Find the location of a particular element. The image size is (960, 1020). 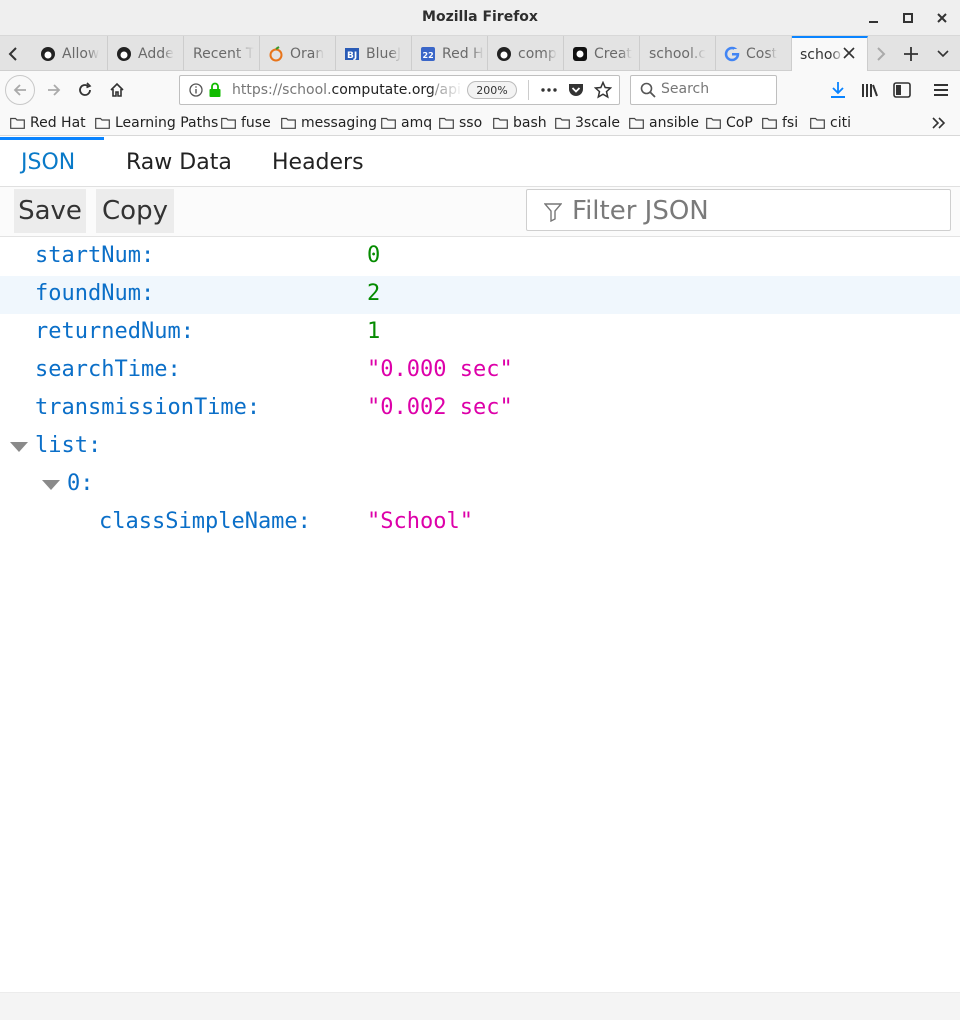

bookmark-star-button is located at coordinates (603, 91).